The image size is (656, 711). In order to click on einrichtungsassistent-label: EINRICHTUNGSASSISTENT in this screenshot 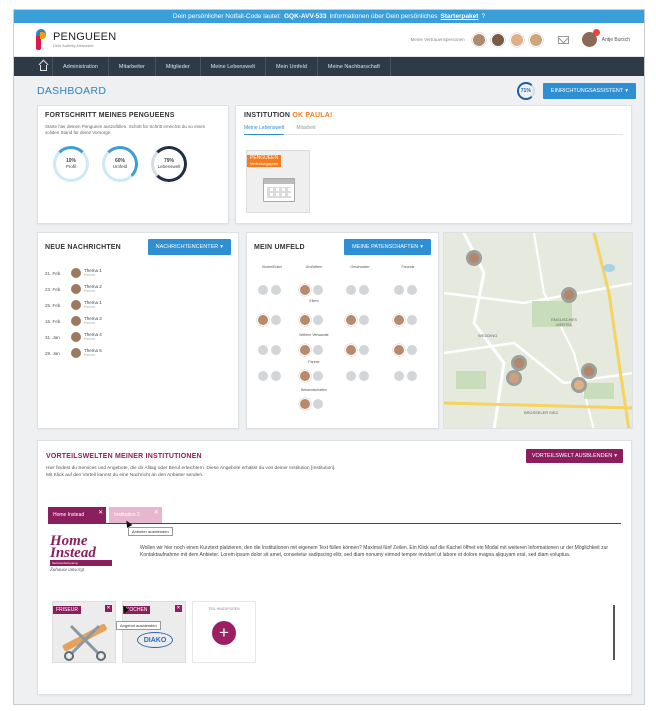, I will do `click(587, 91)`.